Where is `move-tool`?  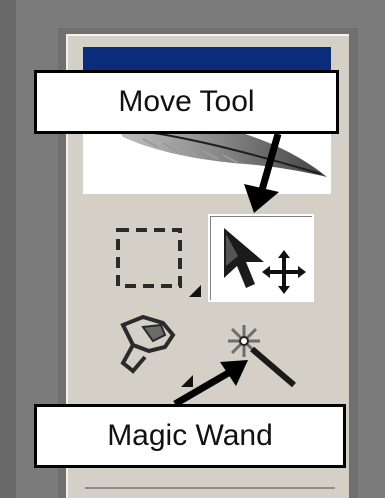 move-tool is located at coordinates (261, 258).